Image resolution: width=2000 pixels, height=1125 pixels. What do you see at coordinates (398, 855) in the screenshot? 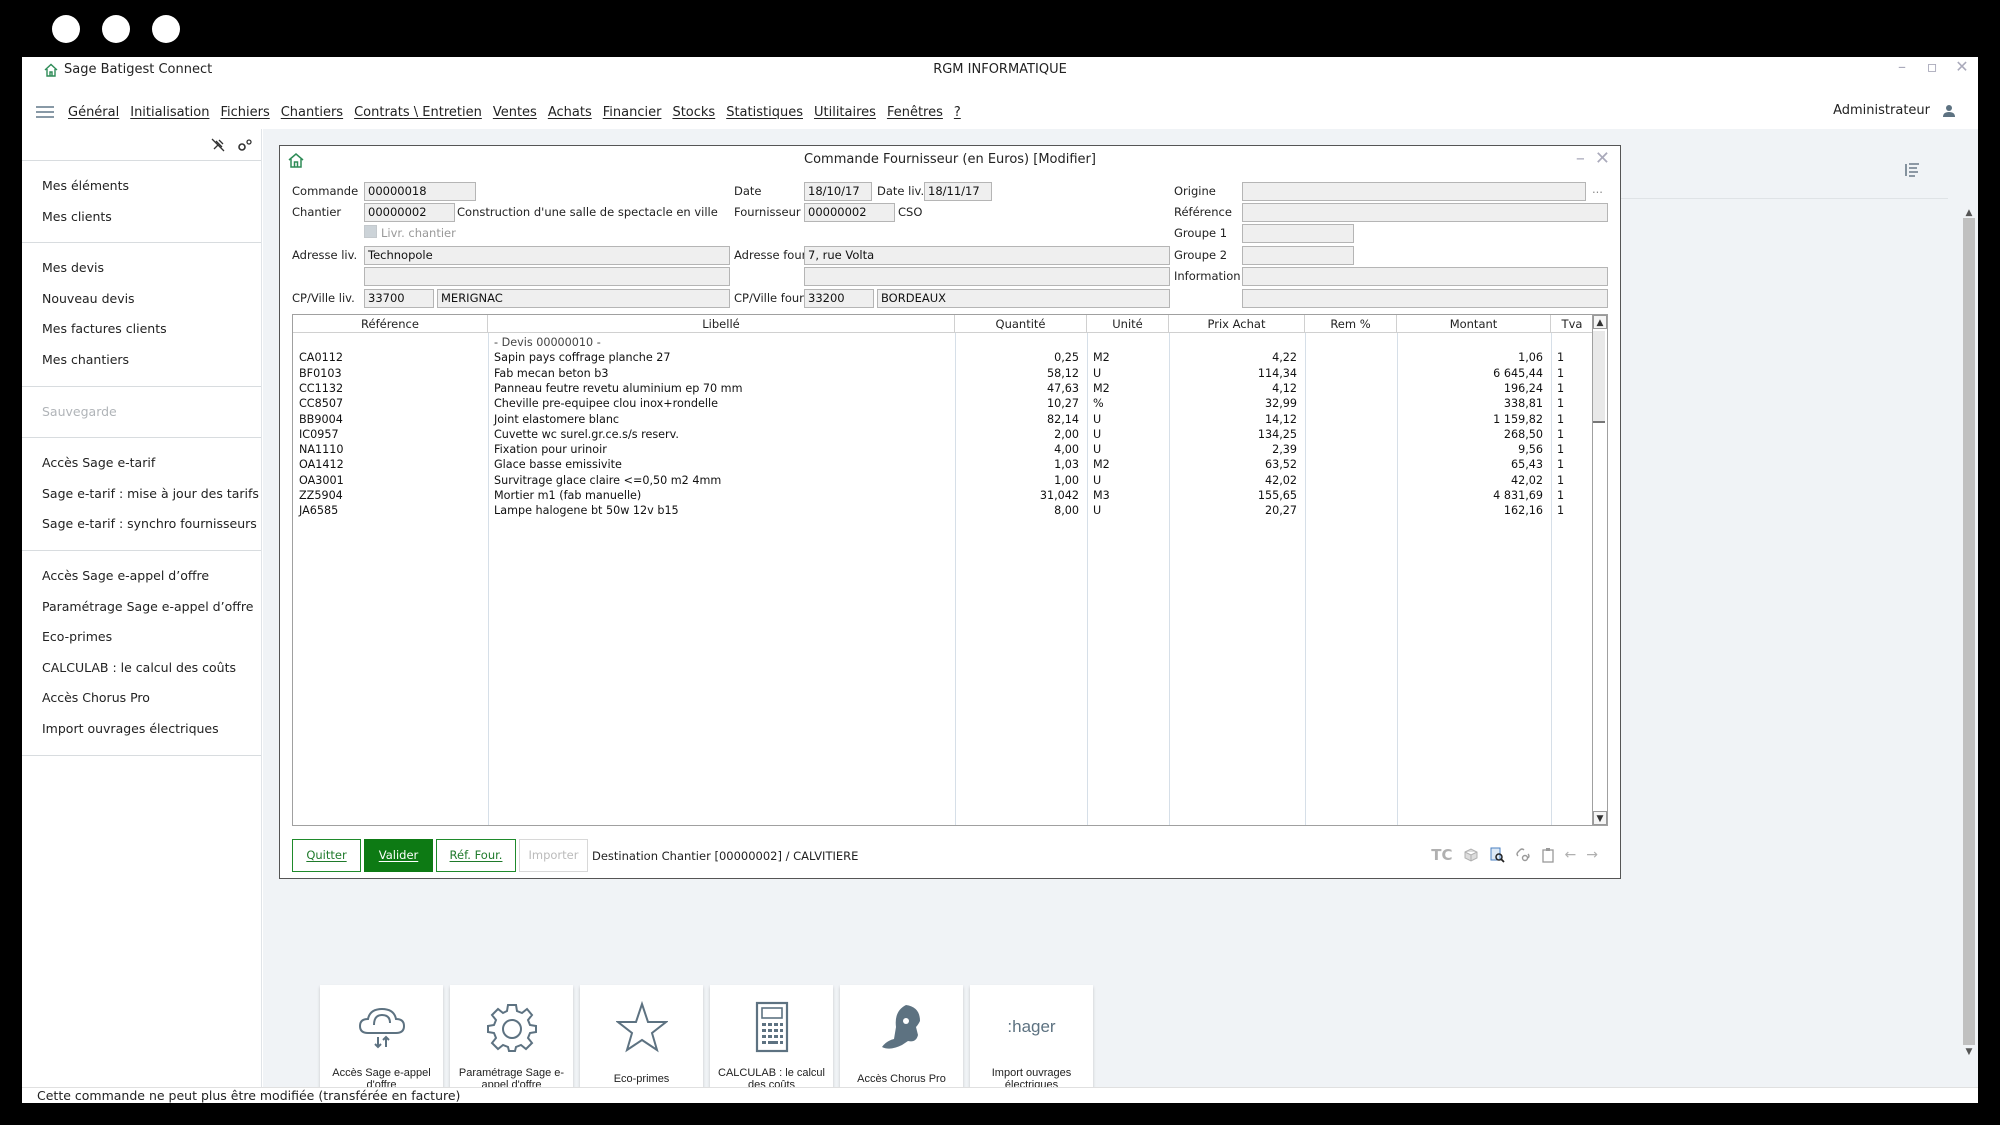
I see `valider-button: Valider` at bounding box center [398, 855].